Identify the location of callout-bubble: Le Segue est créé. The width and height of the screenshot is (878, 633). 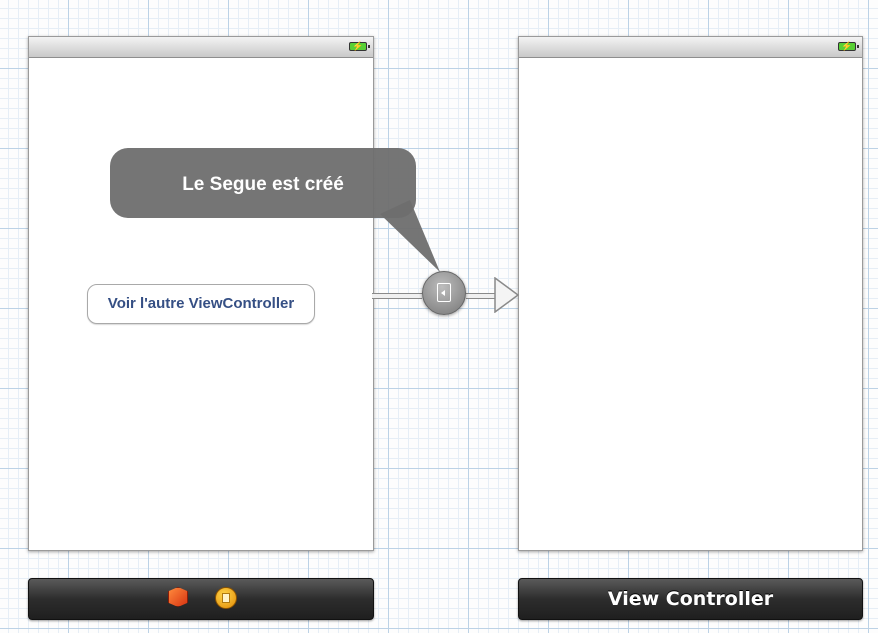
(263, 183).